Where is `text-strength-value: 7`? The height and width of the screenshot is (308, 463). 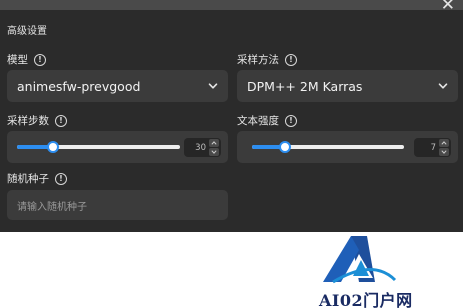 text-strength-value: 7 is located at coordinates (433, 147).